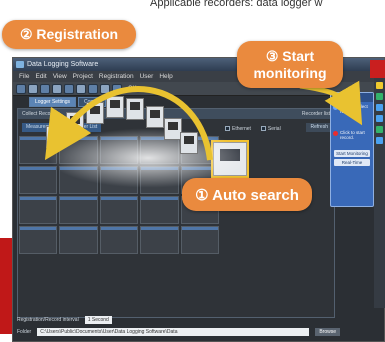 The height and width of the screenshot is (342, 385). What do you see at coordinates (40, 76) in the screenshot?
I see `menu-edit: Edit` at bounding box center [40, 76].